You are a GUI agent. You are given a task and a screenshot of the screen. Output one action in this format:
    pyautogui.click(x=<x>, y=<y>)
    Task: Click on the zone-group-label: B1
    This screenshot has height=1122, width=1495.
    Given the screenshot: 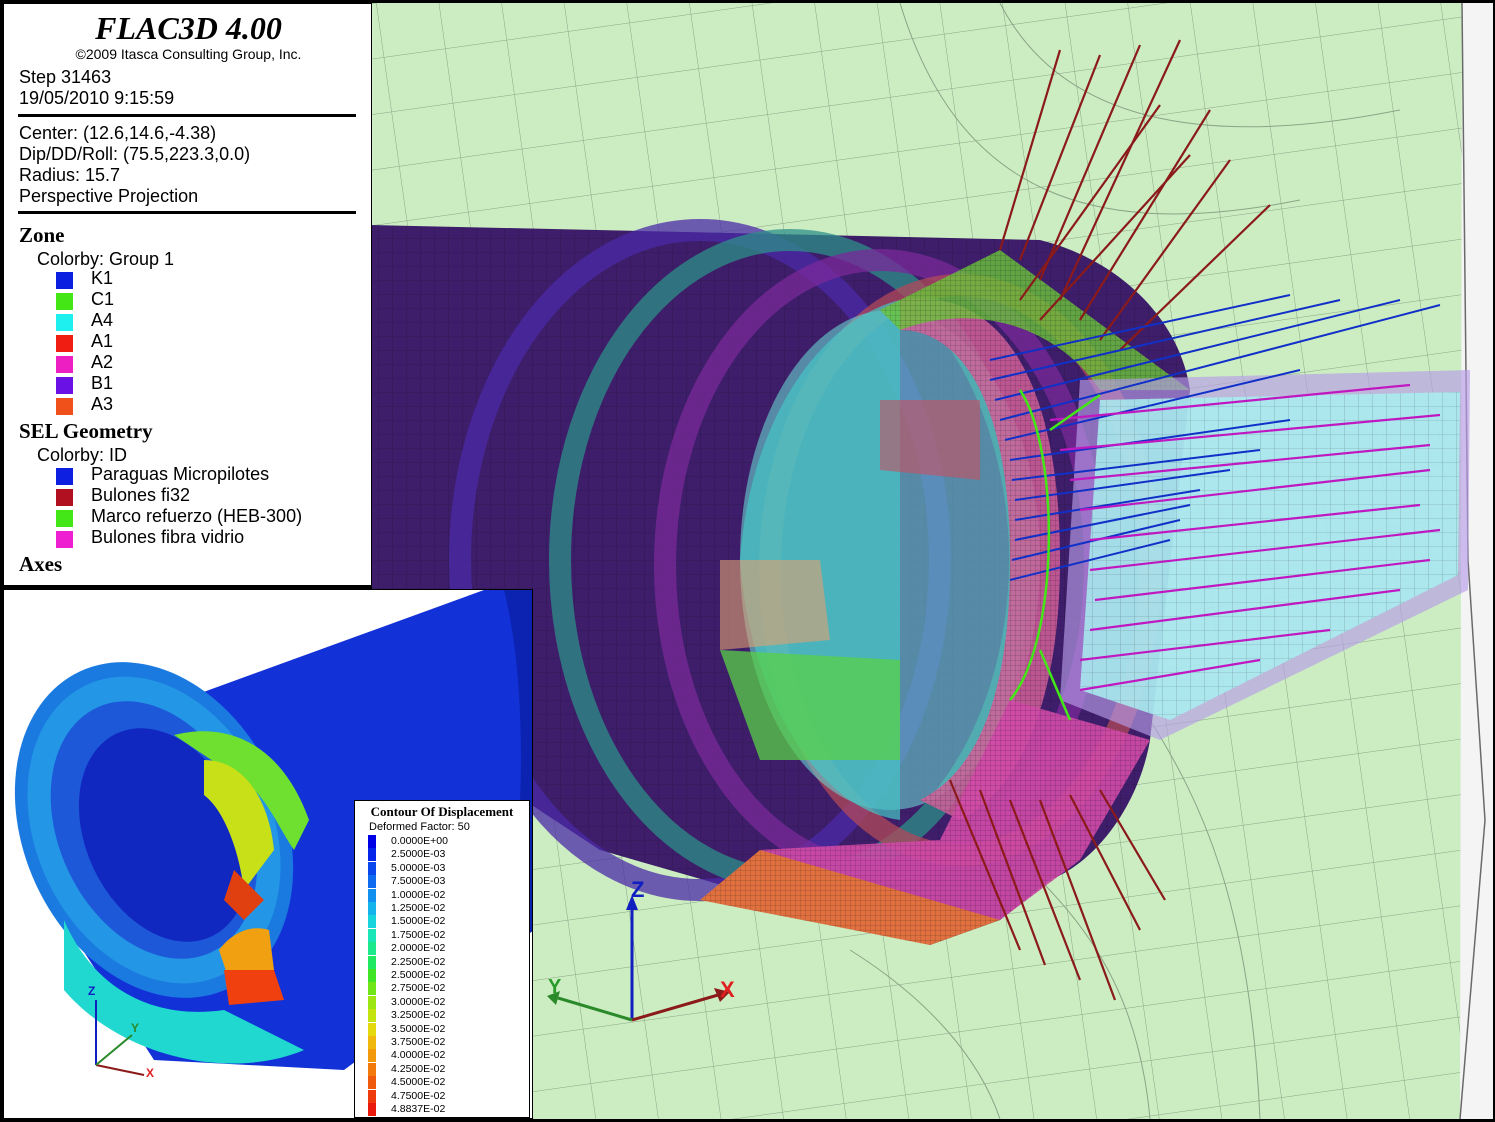 What is the action you would take?
    pyautogui.click(x=102, y=383)
    